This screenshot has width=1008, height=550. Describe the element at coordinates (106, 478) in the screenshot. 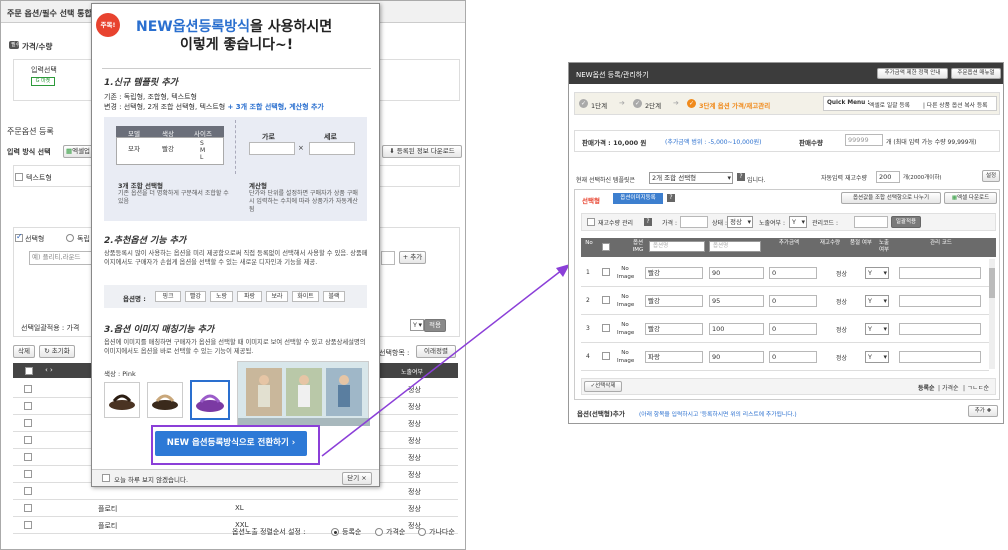

I see `dont-show-checkbox` at that location.